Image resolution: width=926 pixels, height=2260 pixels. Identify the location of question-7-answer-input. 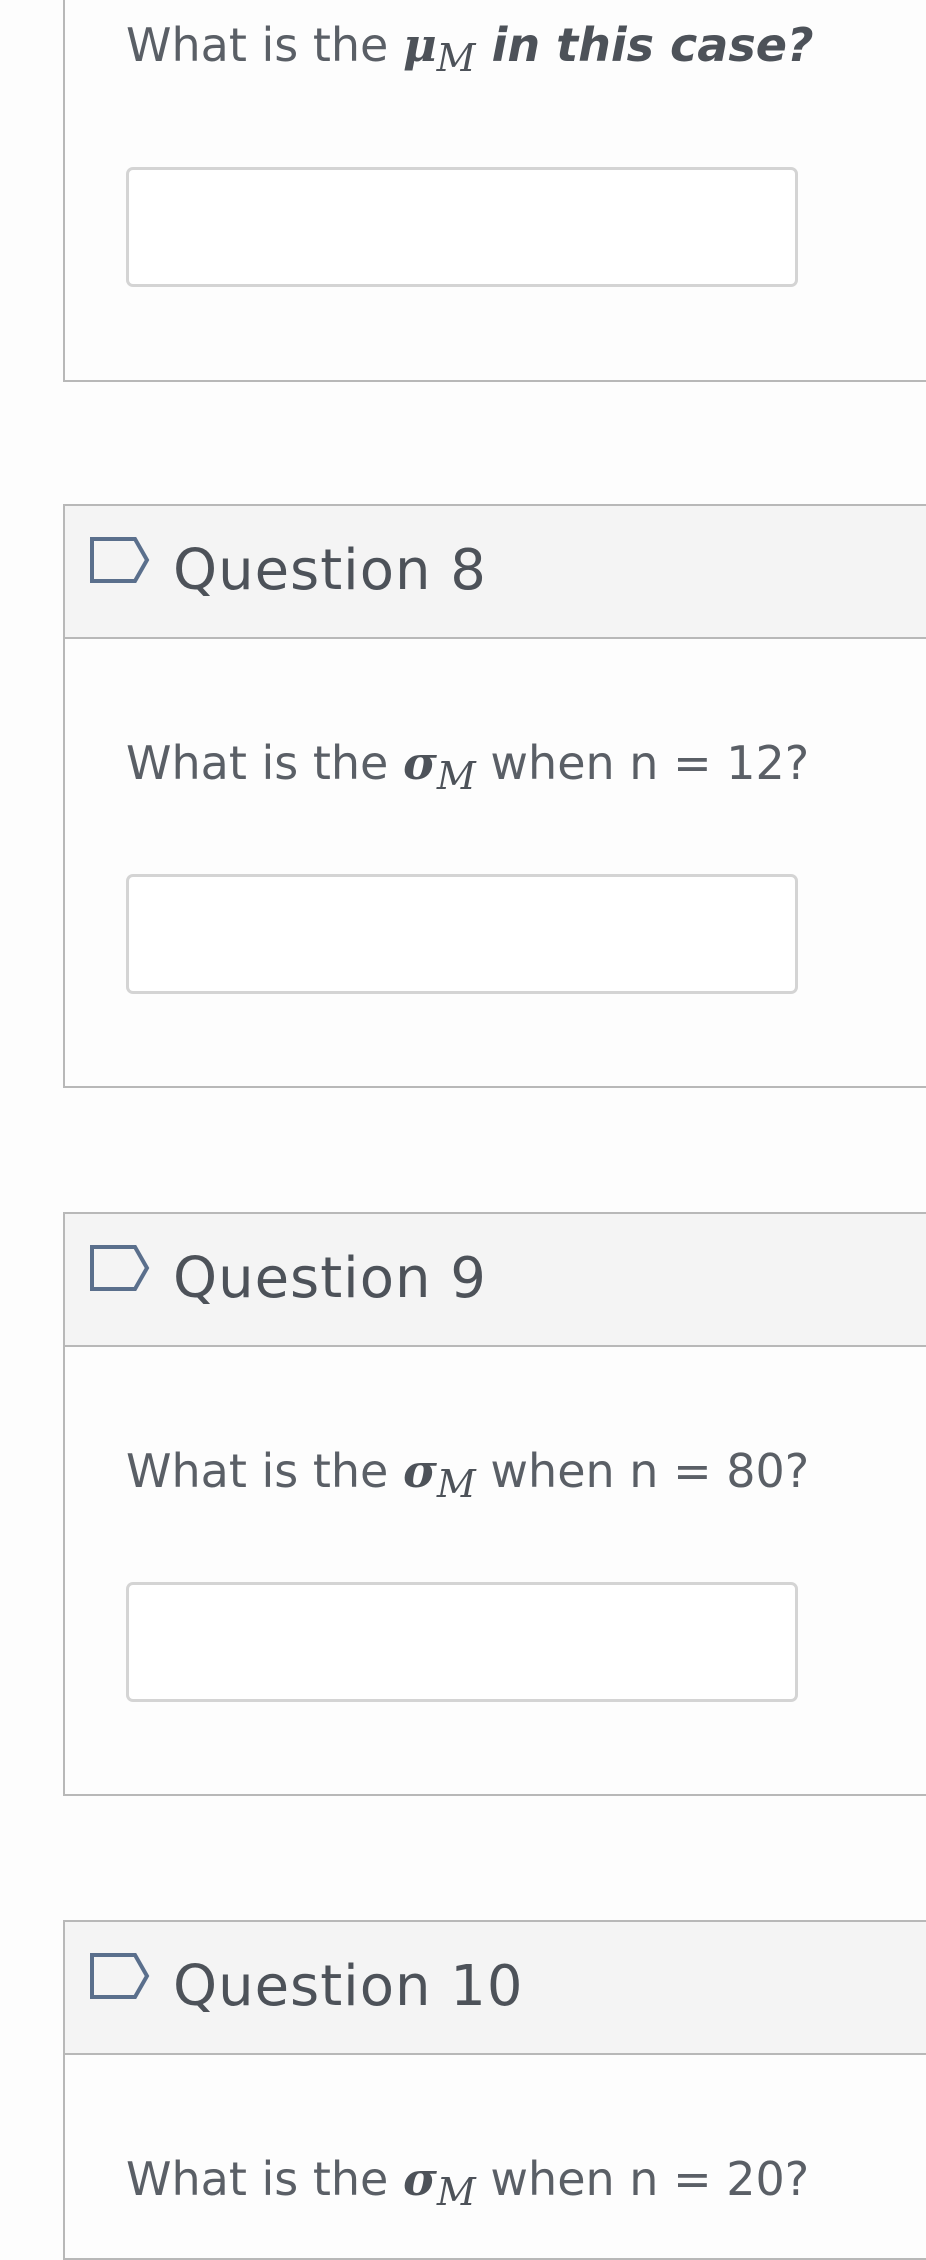
(462, 227).